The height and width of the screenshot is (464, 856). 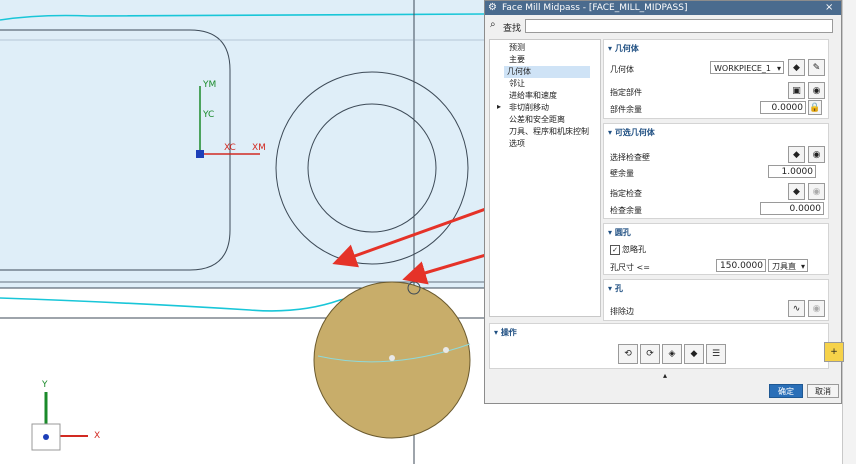 I want to click on geometry-label: 几何体, so click(x=622, y=69).